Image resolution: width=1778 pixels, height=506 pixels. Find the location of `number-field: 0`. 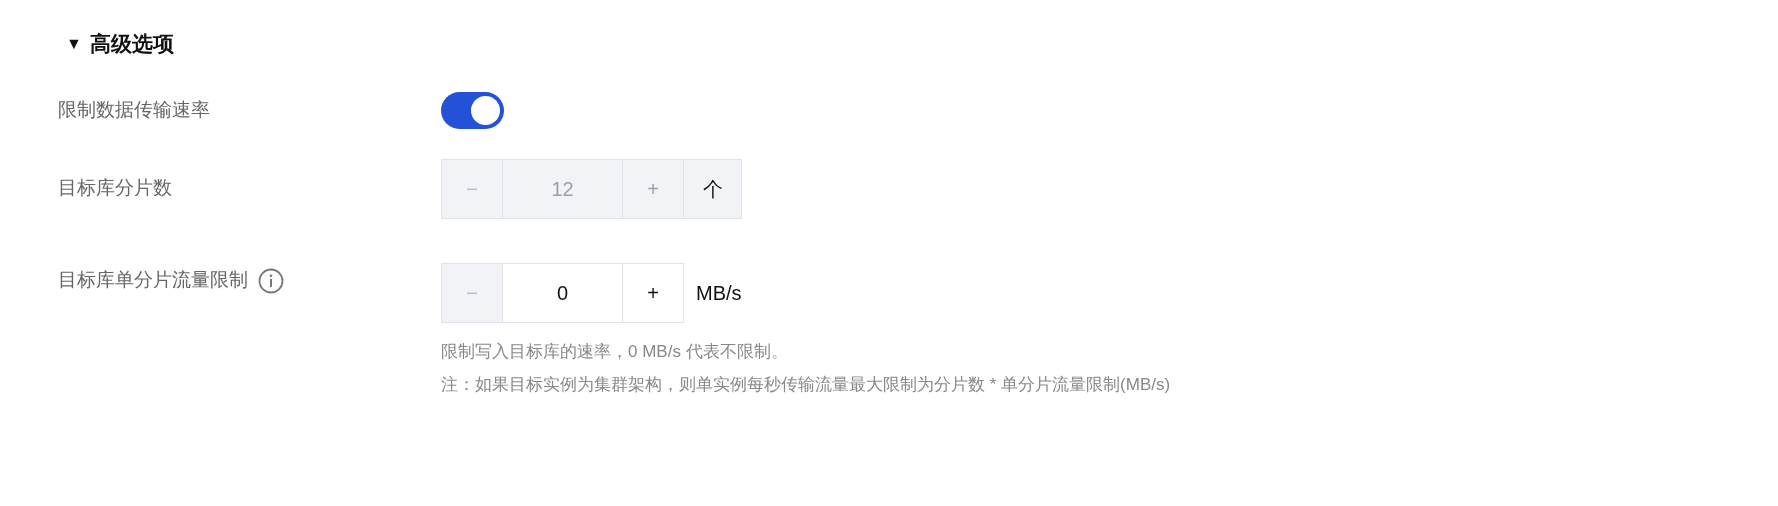

number-field: 0 is located at coordinates (562, 292).